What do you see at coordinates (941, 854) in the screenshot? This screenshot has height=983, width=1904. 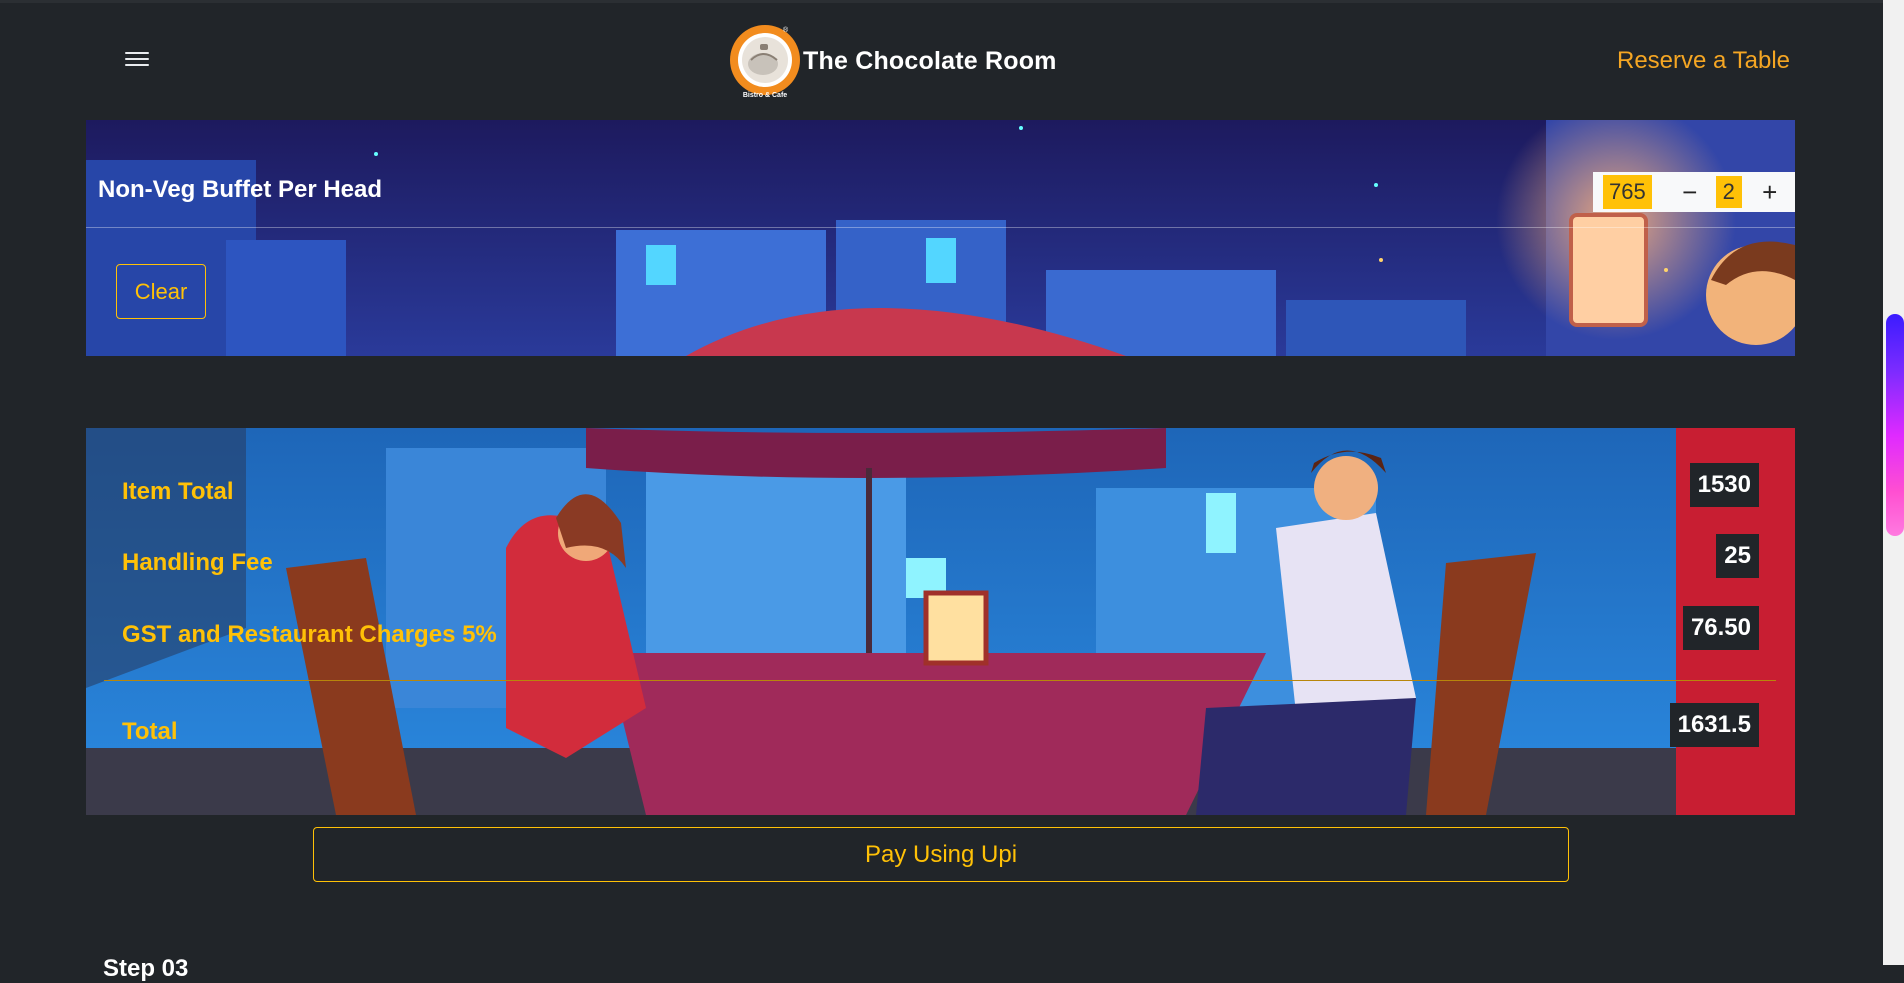 I see `pay-upi-button: Pay Using Upi` at bounding box center [941, 854].